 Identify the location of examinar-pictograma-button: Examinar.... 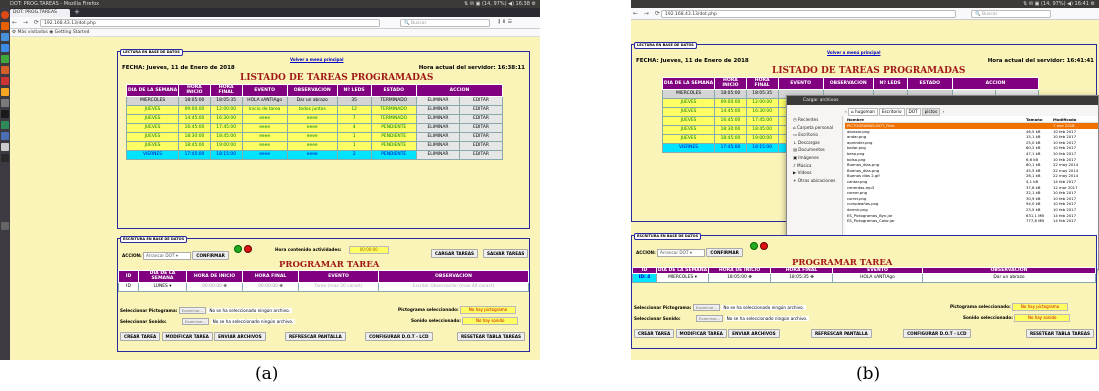
(192, 310).